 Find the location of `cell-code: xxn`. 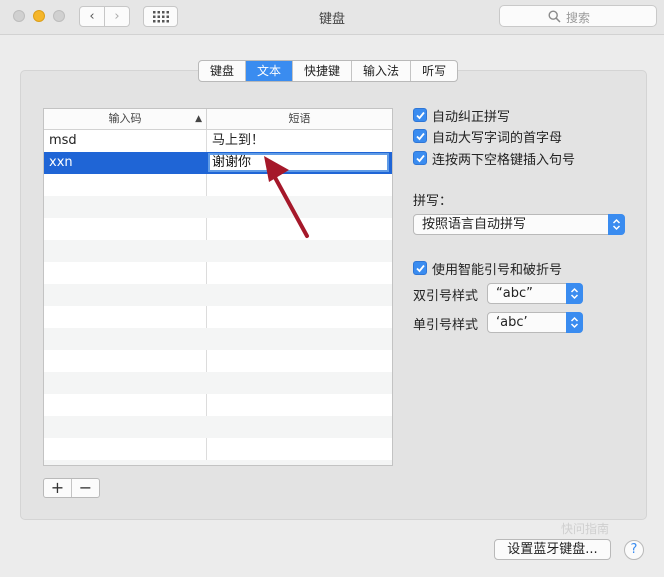

cell-code: xxn is located at coordinates (61, 162).